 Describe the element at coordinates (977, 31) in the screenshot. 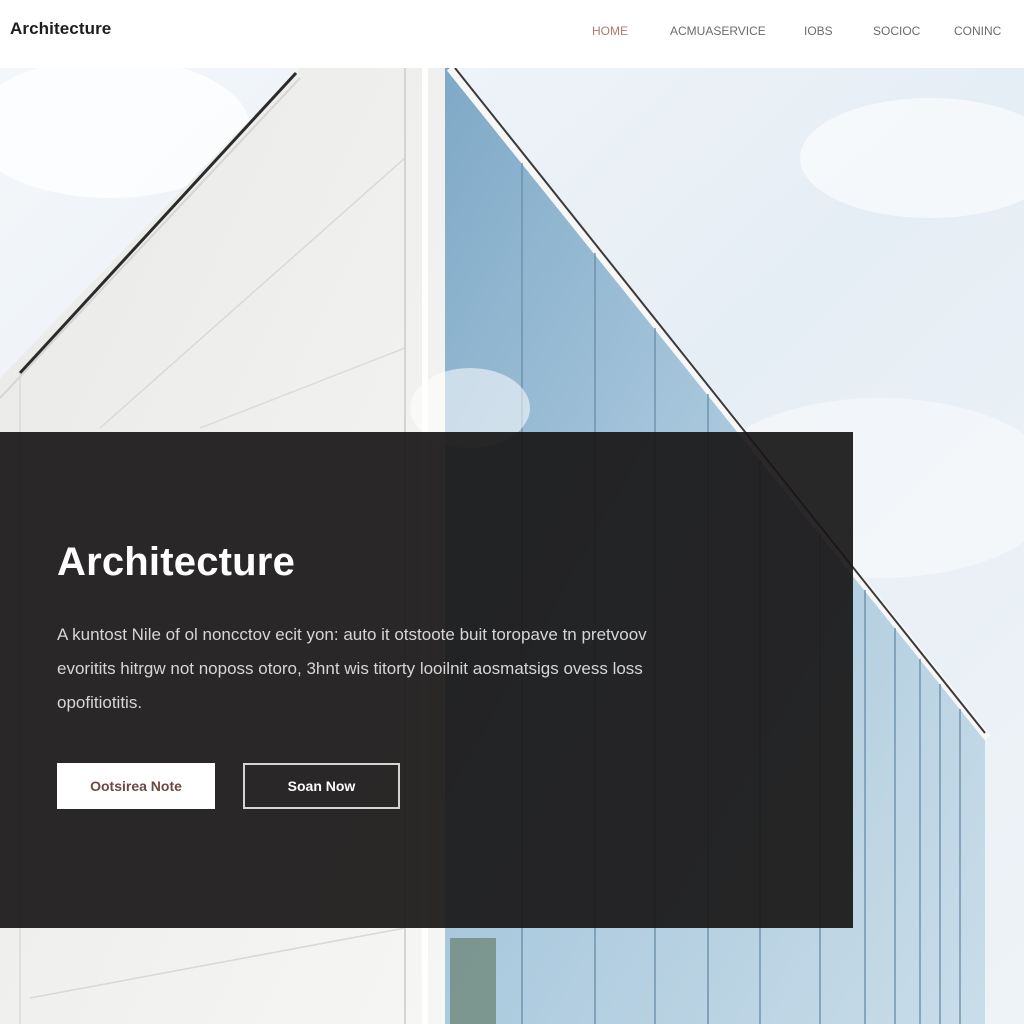

I see `nav-contact: CONINC` at that location.